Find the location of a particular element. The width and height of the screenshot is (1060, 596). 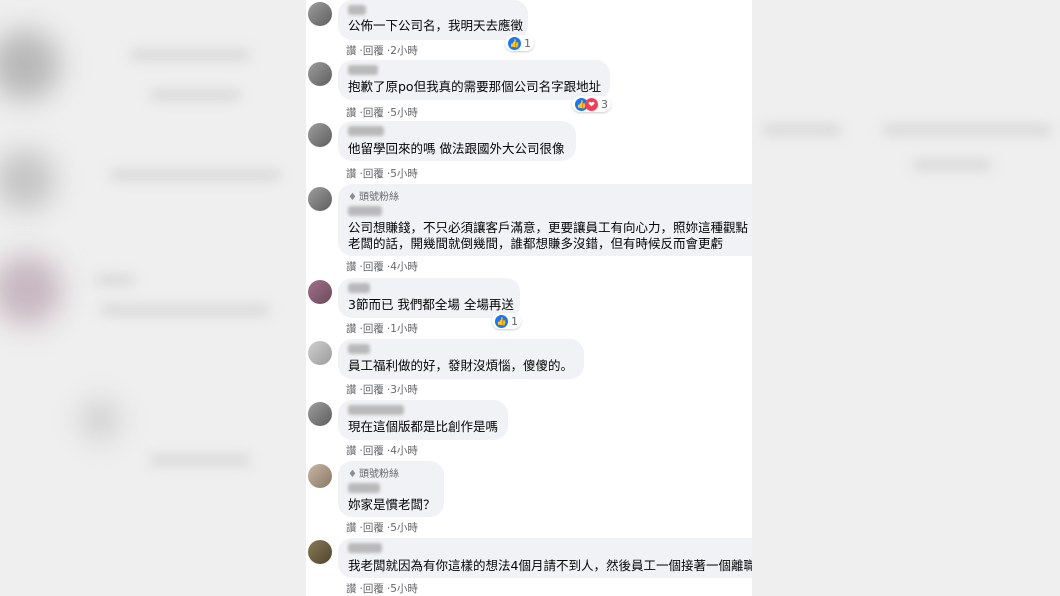

comment-timestamp: 1小時 is located at coordinates (404, 329).